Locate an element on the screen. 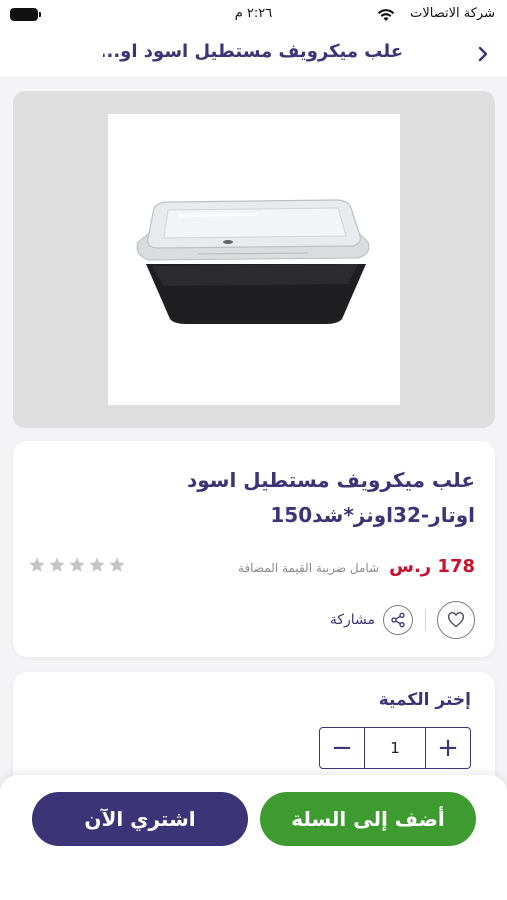 The image size is (507, 900). buy-now-button: اشتري الآن is located at coordinates (140, 819).